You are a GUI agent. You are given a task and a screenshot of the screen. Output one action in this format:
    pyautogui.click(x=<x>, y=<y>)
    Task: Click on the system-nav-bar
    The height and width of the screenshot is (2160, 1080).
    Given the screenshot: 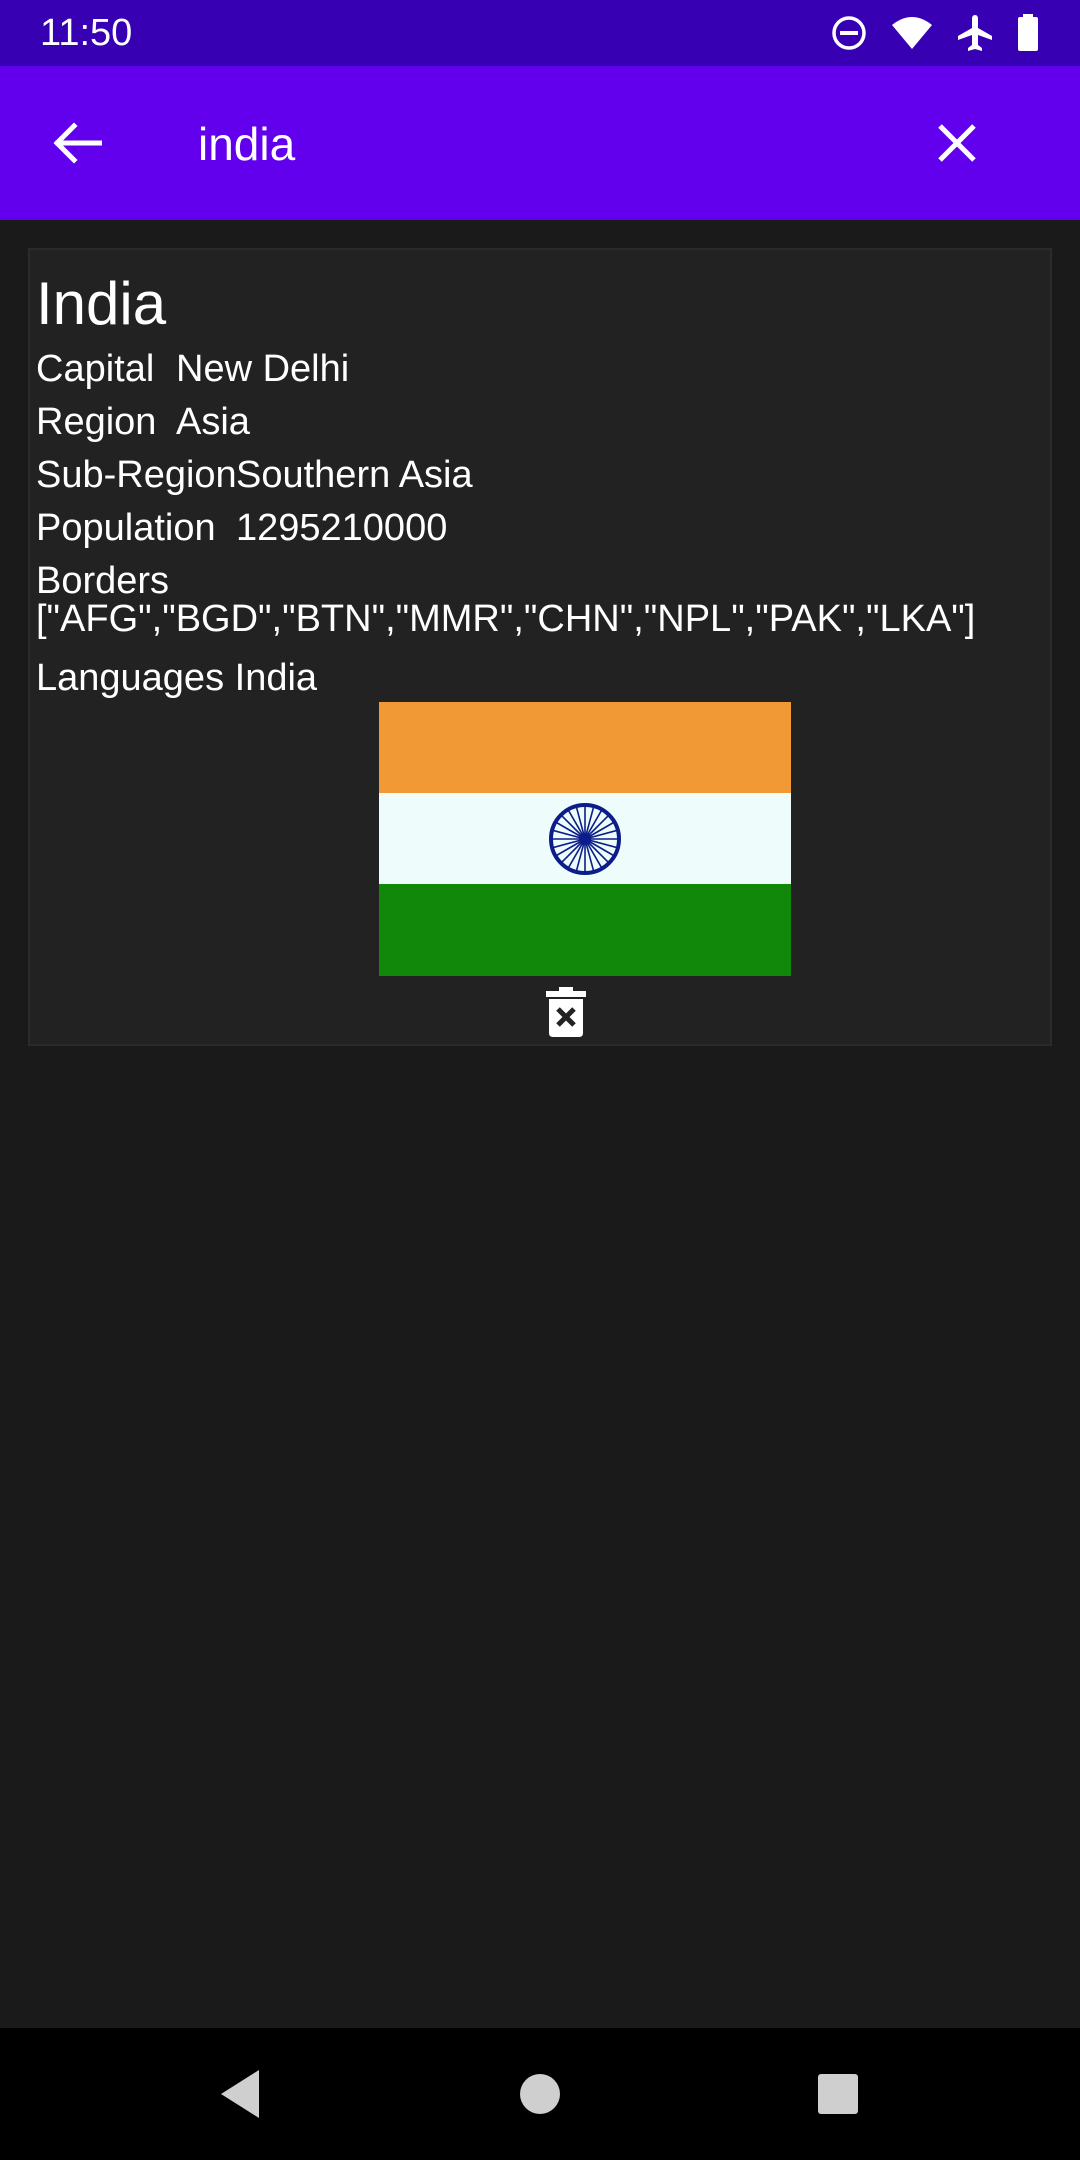 What is the action you would take?
    pyautogui.click(x=540, y=2094)
    